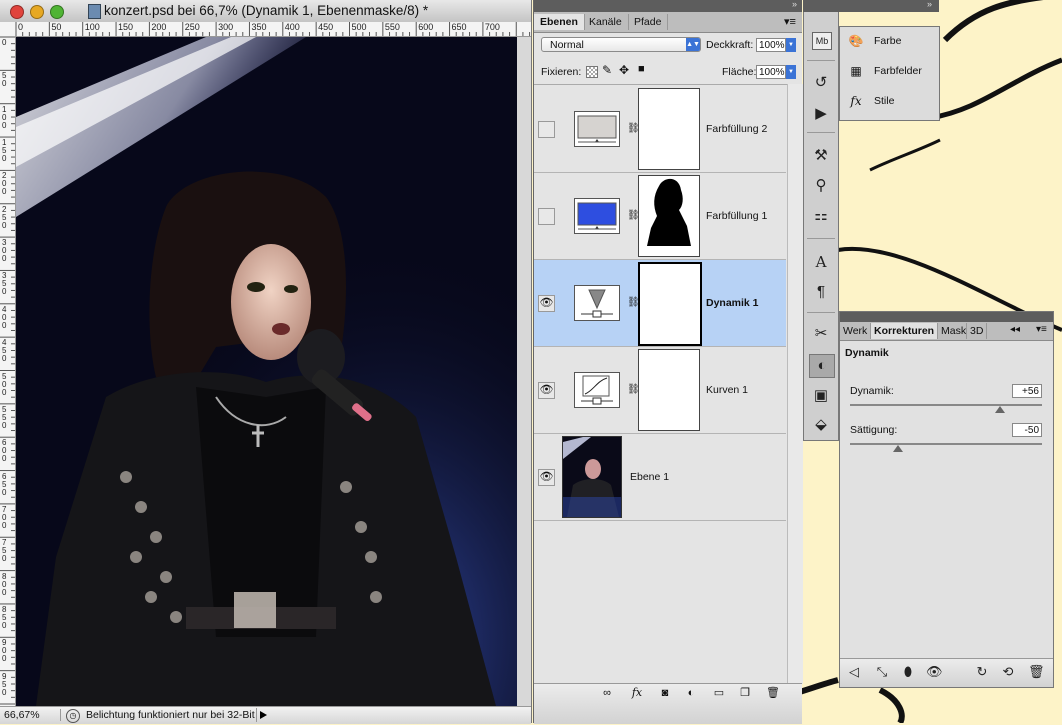  Describe the element at coordinates (1015, 329) in the screenshot. I see `scroll-tabs-icon: ◂◂` at that location.